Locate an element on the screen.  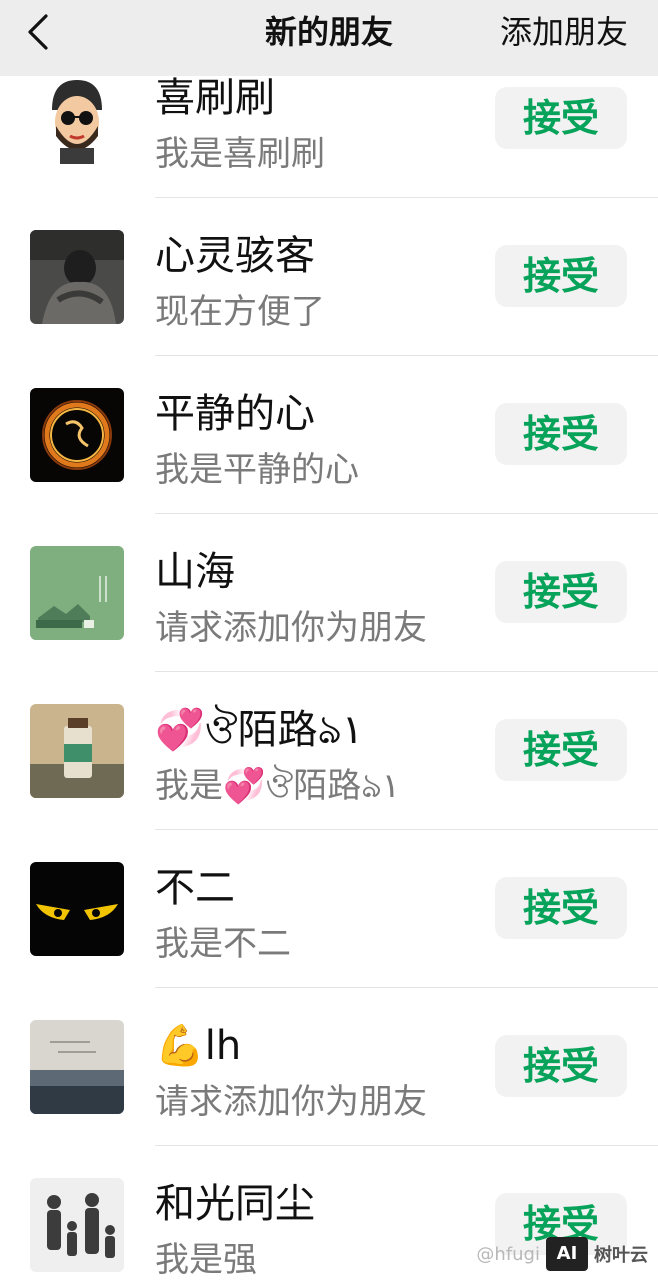
friend-name: 💪lh is located at coordinates (198, 1046).